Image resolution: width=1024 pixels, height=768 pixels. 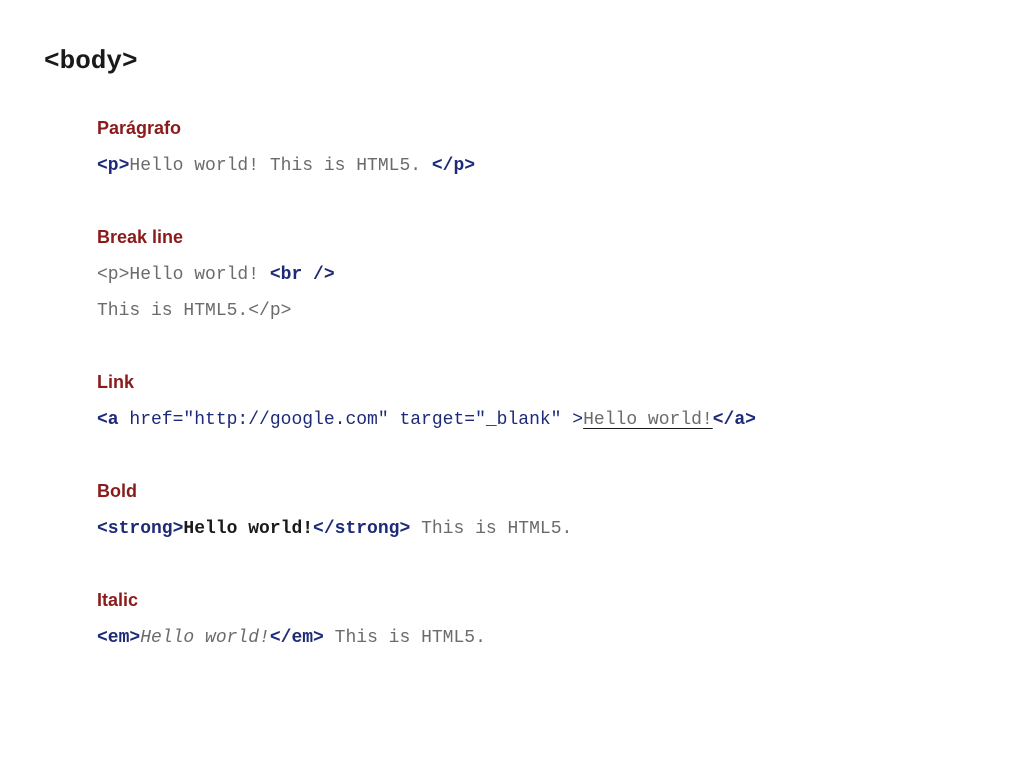 I want to click on tag-a-open-end: >, so click(x=578, y=420).